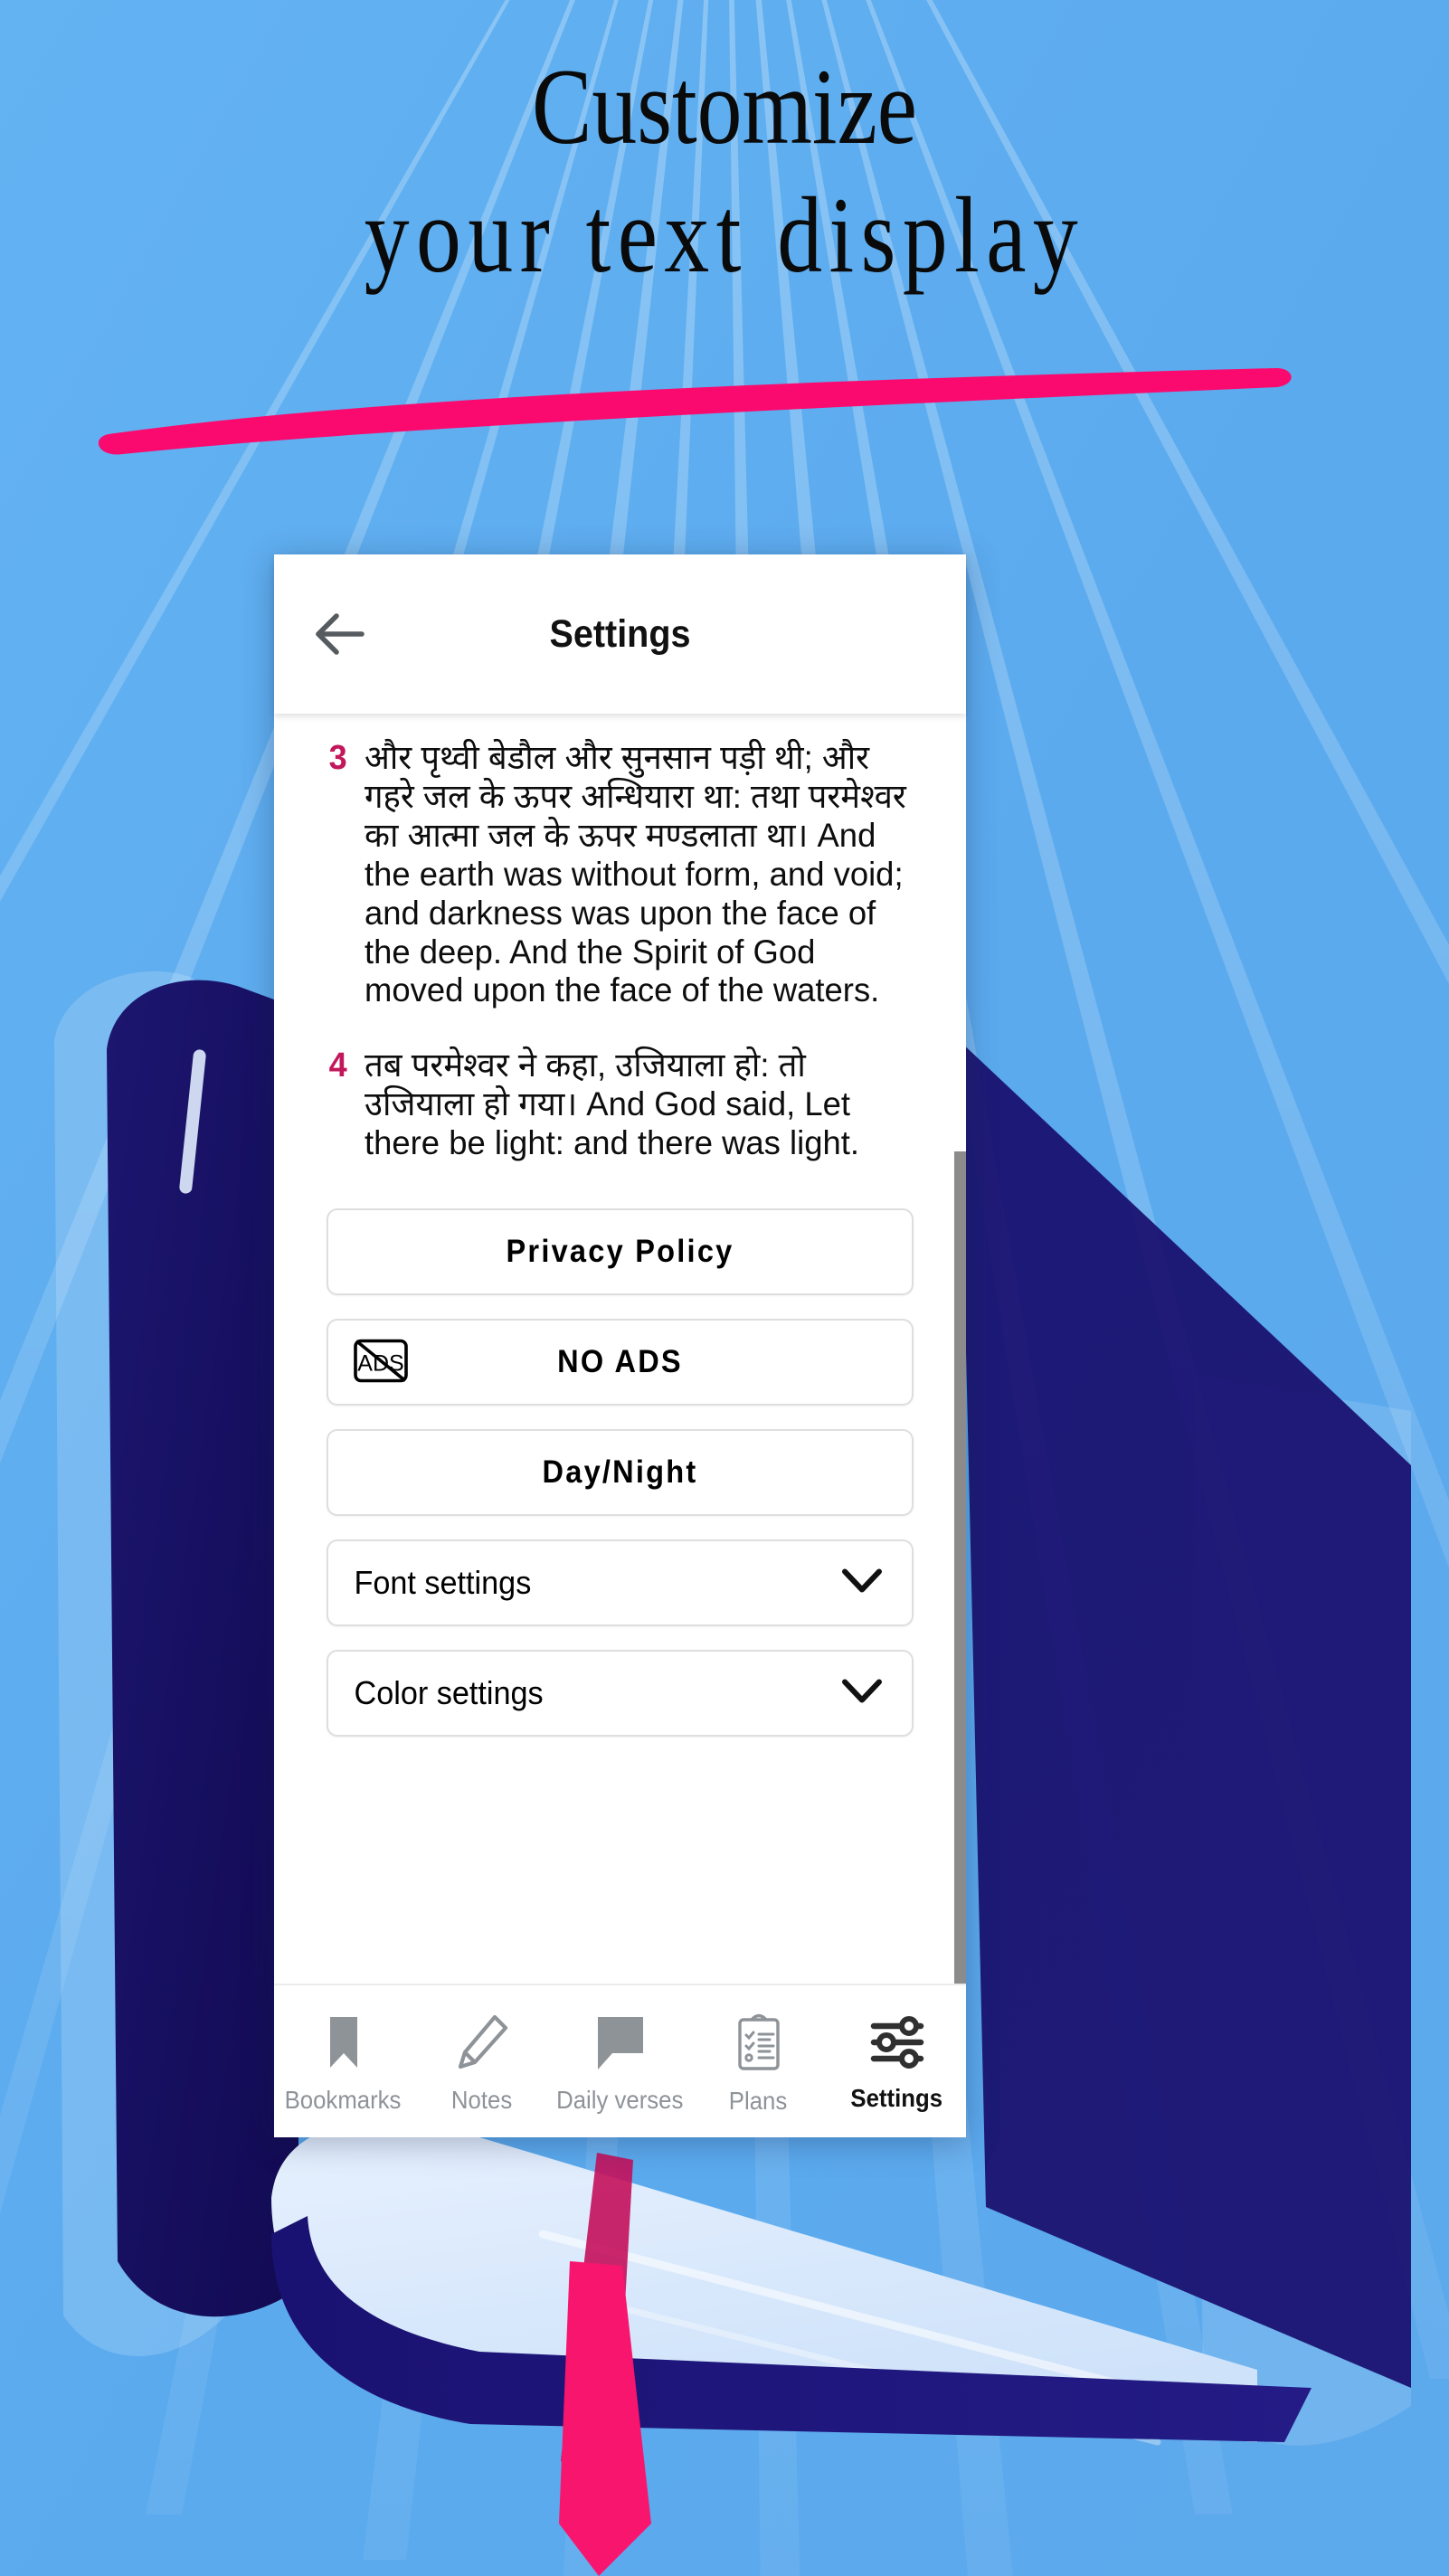 Image resolution: width=1449 pixels, height=2576 pixels. I want to click on day-night-label: Day/Night, so click(620, 1472).